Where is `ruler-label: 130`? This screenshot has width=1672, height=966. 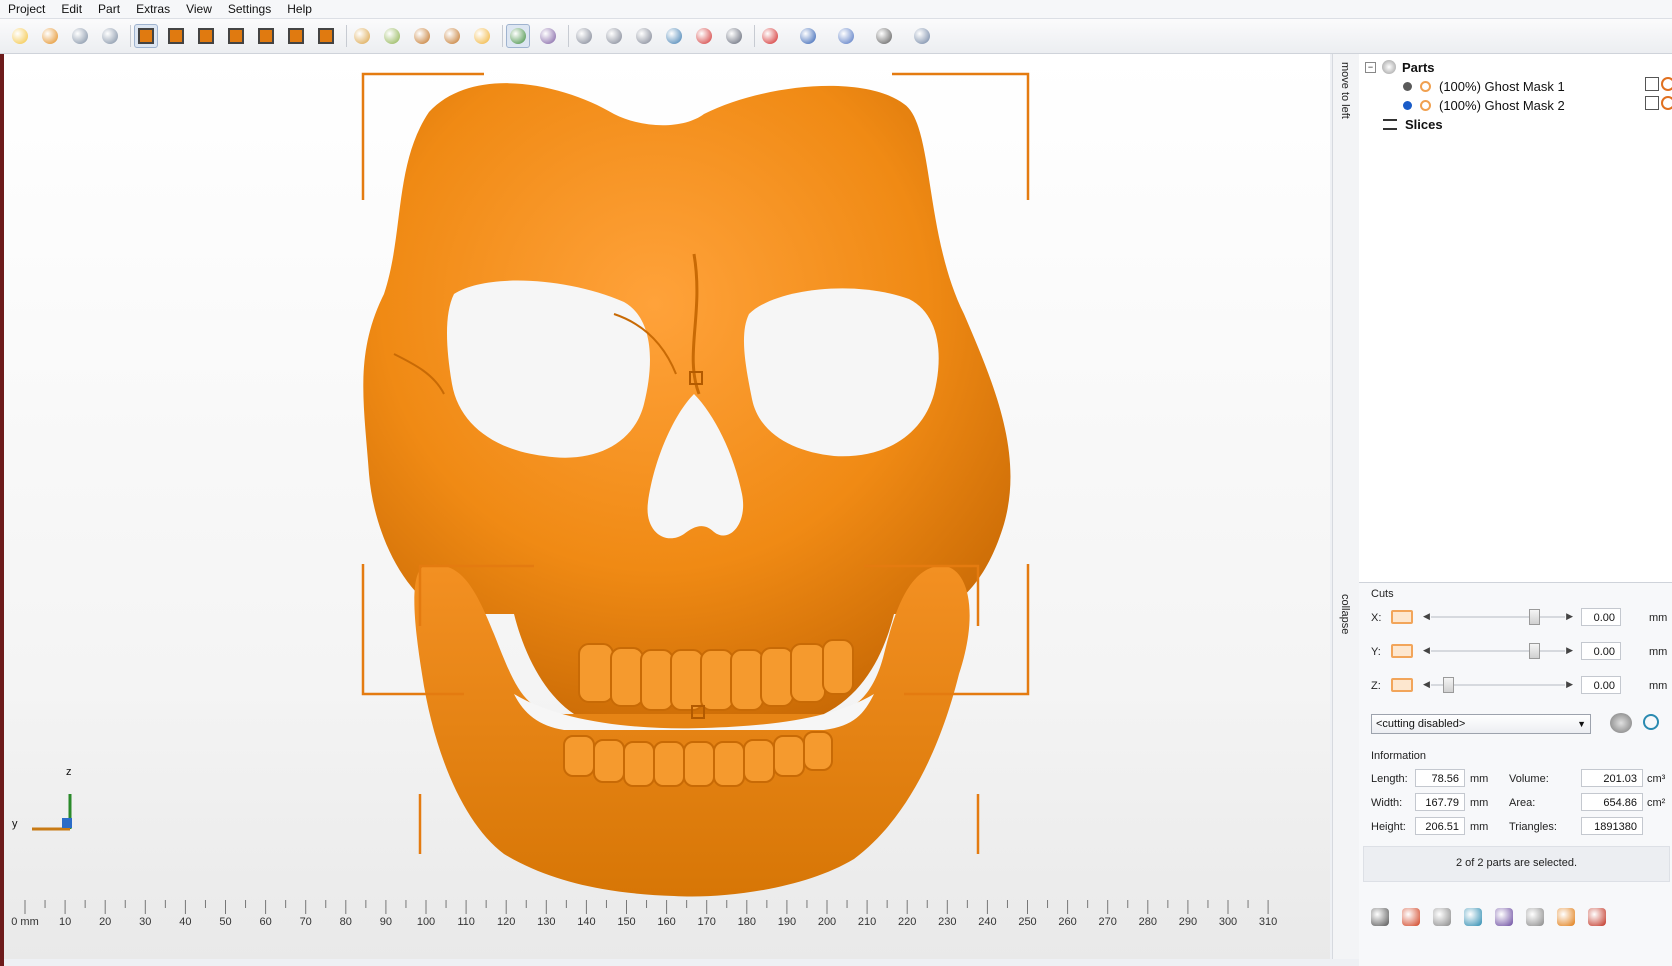 ruler-label: 130 is located at coordinates (546, 922).